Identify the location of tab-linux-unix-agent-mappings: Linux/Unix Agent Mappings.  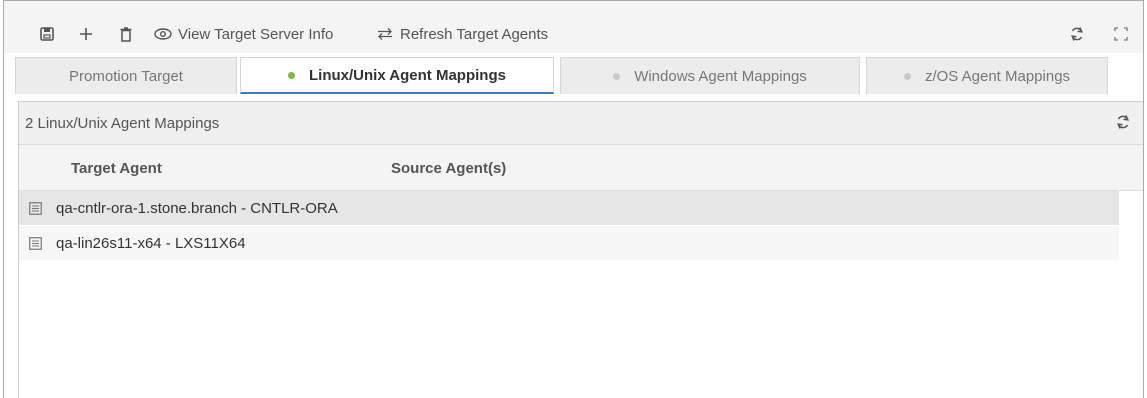
(397, 75).